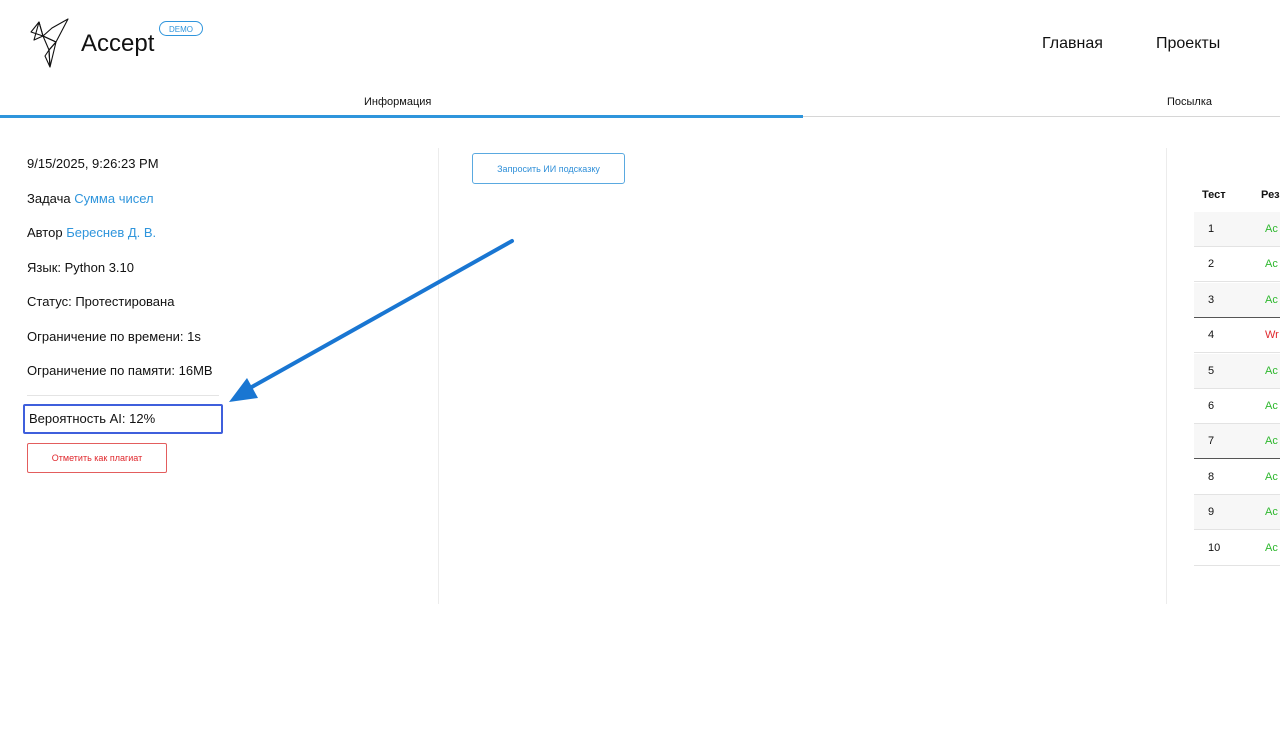 This screenshot has width=1280, height=737. What do you see at coordinates (1211, 476) in the screenshot?
I see `test-number: 8` at bounding box center [1211, 476].